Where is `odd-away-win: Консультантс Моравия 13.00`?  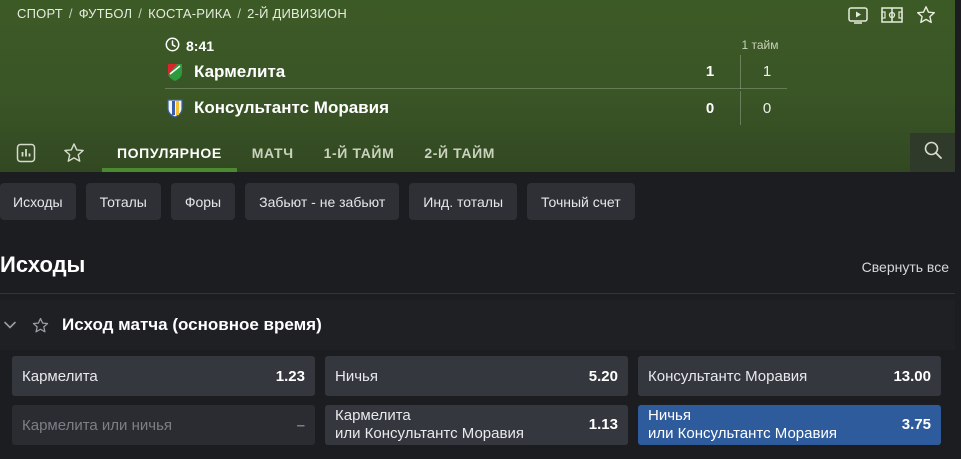 odd-away-win: Консультантс Моравия 13.00 is located at coordinates (789, 376).